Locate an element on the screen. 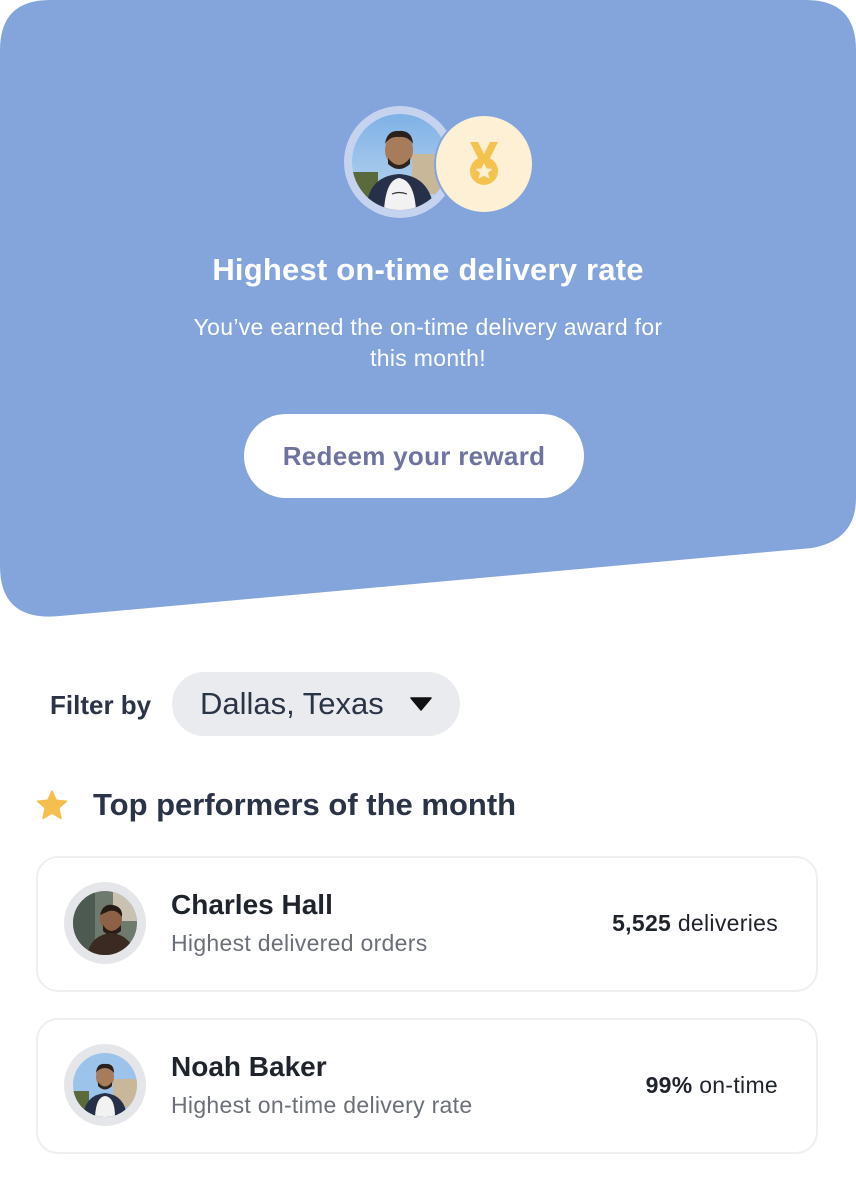 This screenshot has width=856, height=1188. performer-stat-unit: deliveries is located at coordinates (727, 923).